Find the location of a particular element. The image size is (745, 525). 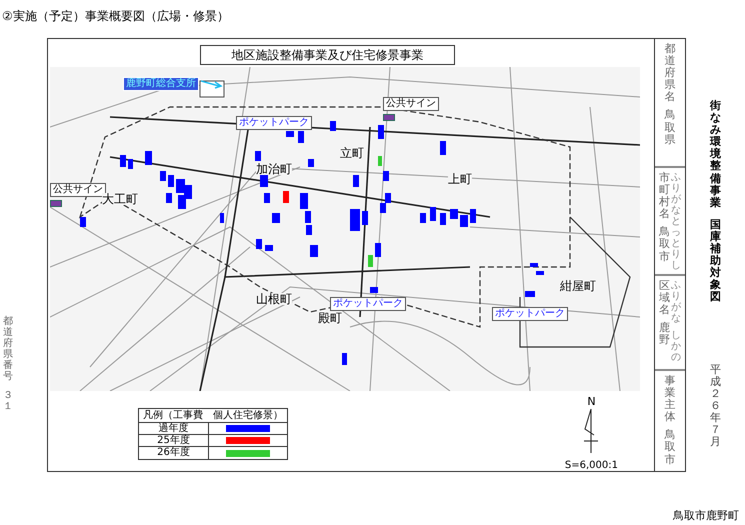

info-value: 鹿野 is located at coordinates (664, 334).